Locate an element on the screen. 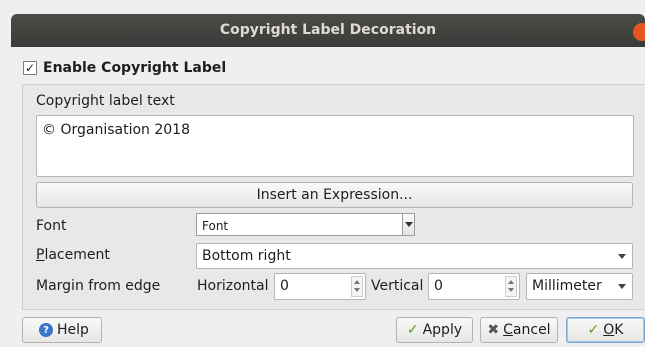 This screenshot has height=347, width=645. vertical-value: 0 is located at coordinates (438, 286).